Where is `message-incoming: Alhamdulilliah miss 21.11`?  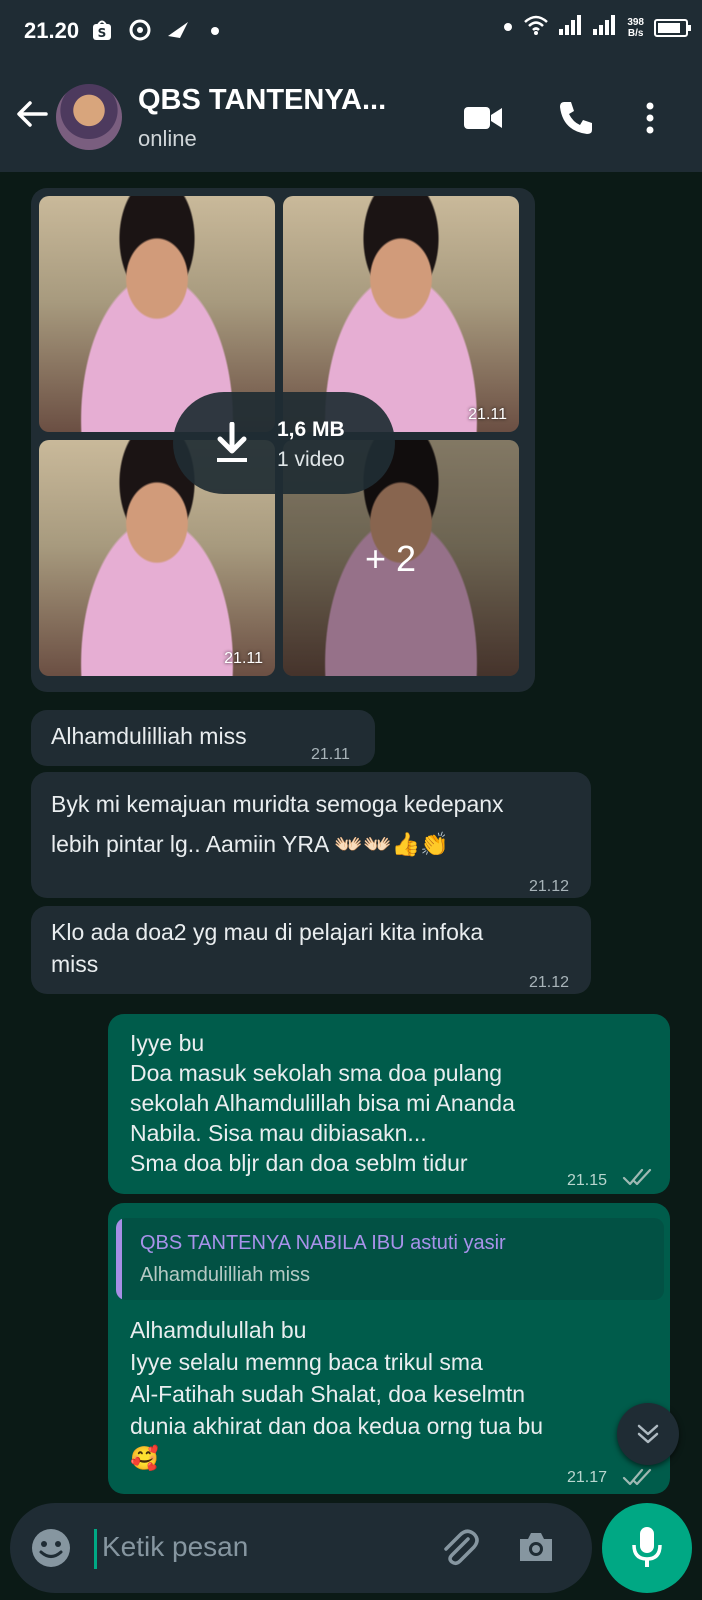 message-incoming: Alhamdulilliah miss 21.11 is located at coordinates (203, 738).